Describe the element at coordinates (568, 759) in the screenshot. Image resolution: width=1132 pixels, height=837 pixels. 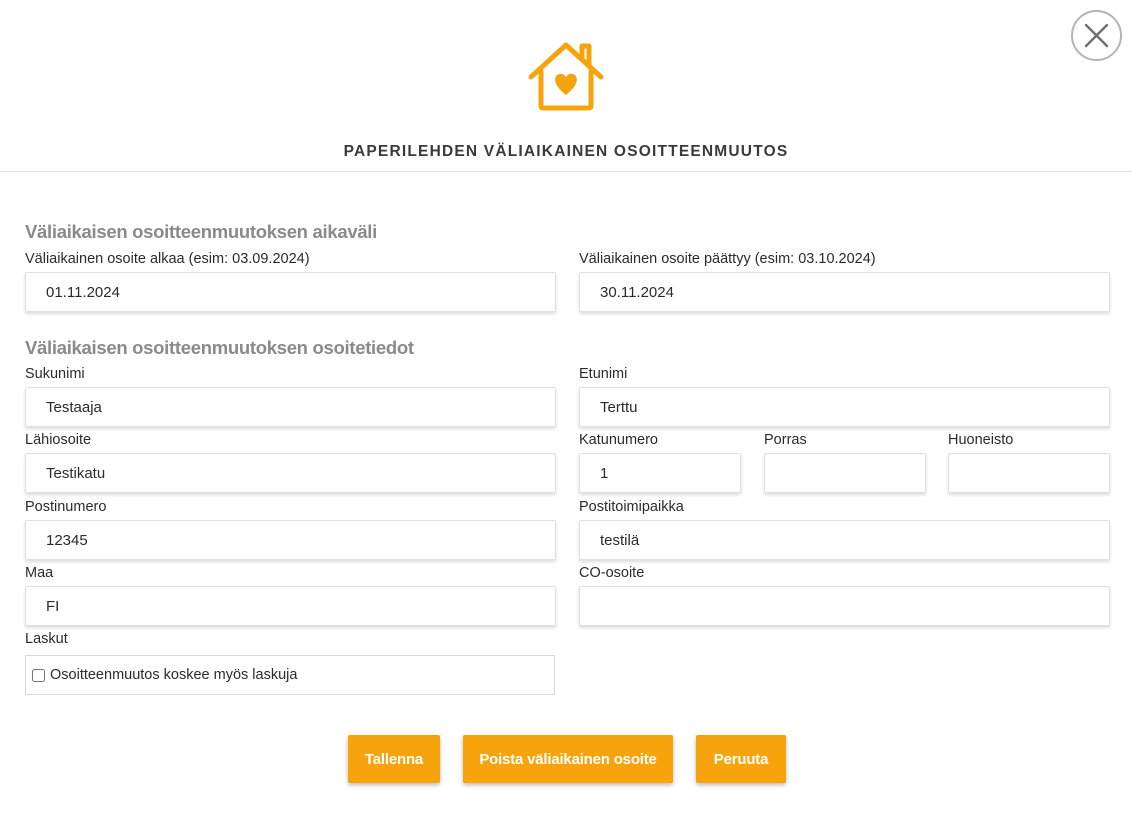
I see `delete-temporary-address-button: Poista väliaikainen osoite` at that location.